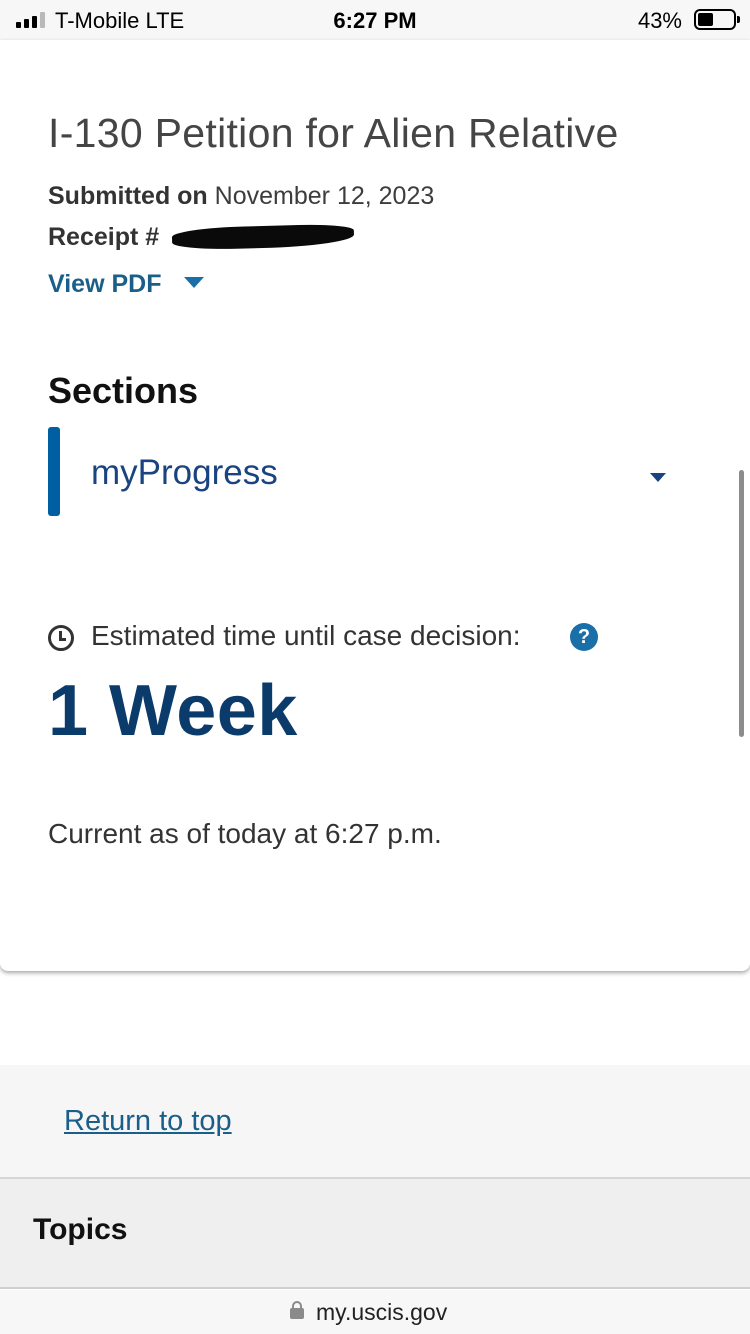 Image resolution: width=750 pixels, height=1334 pixels. I want to click on view-pdf-label: View PDF, so click(105, 284).